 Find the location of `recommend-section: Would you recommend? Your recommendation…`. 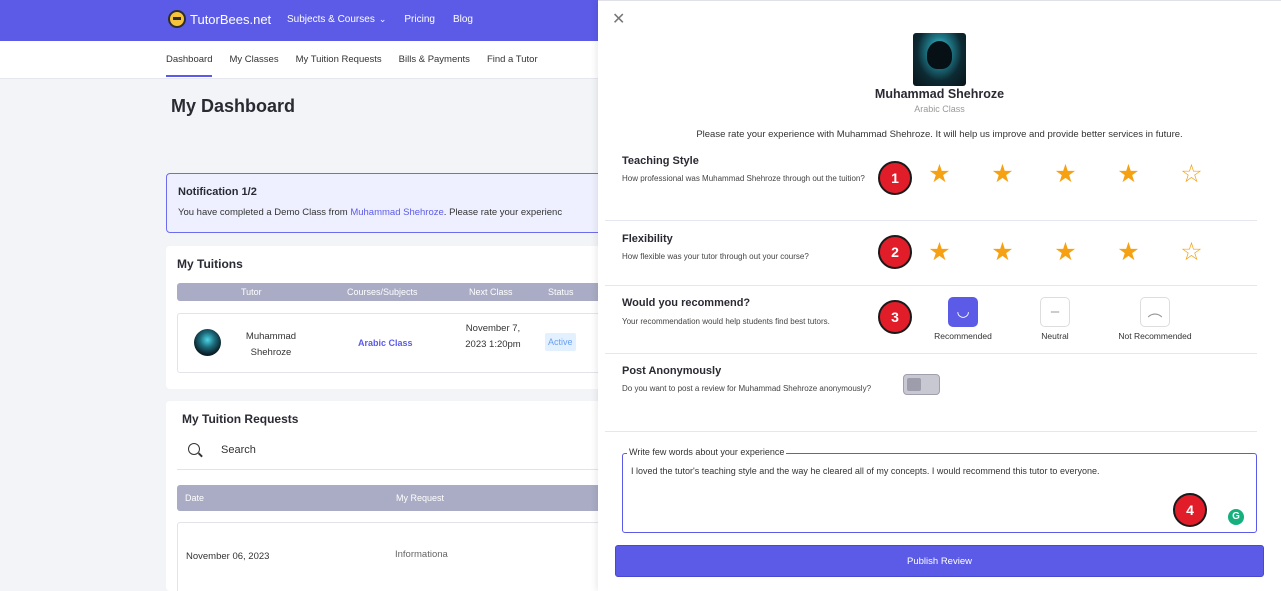

recommend-section: Would you recommend? Your recommendation… is located at coordinates (931, 320).